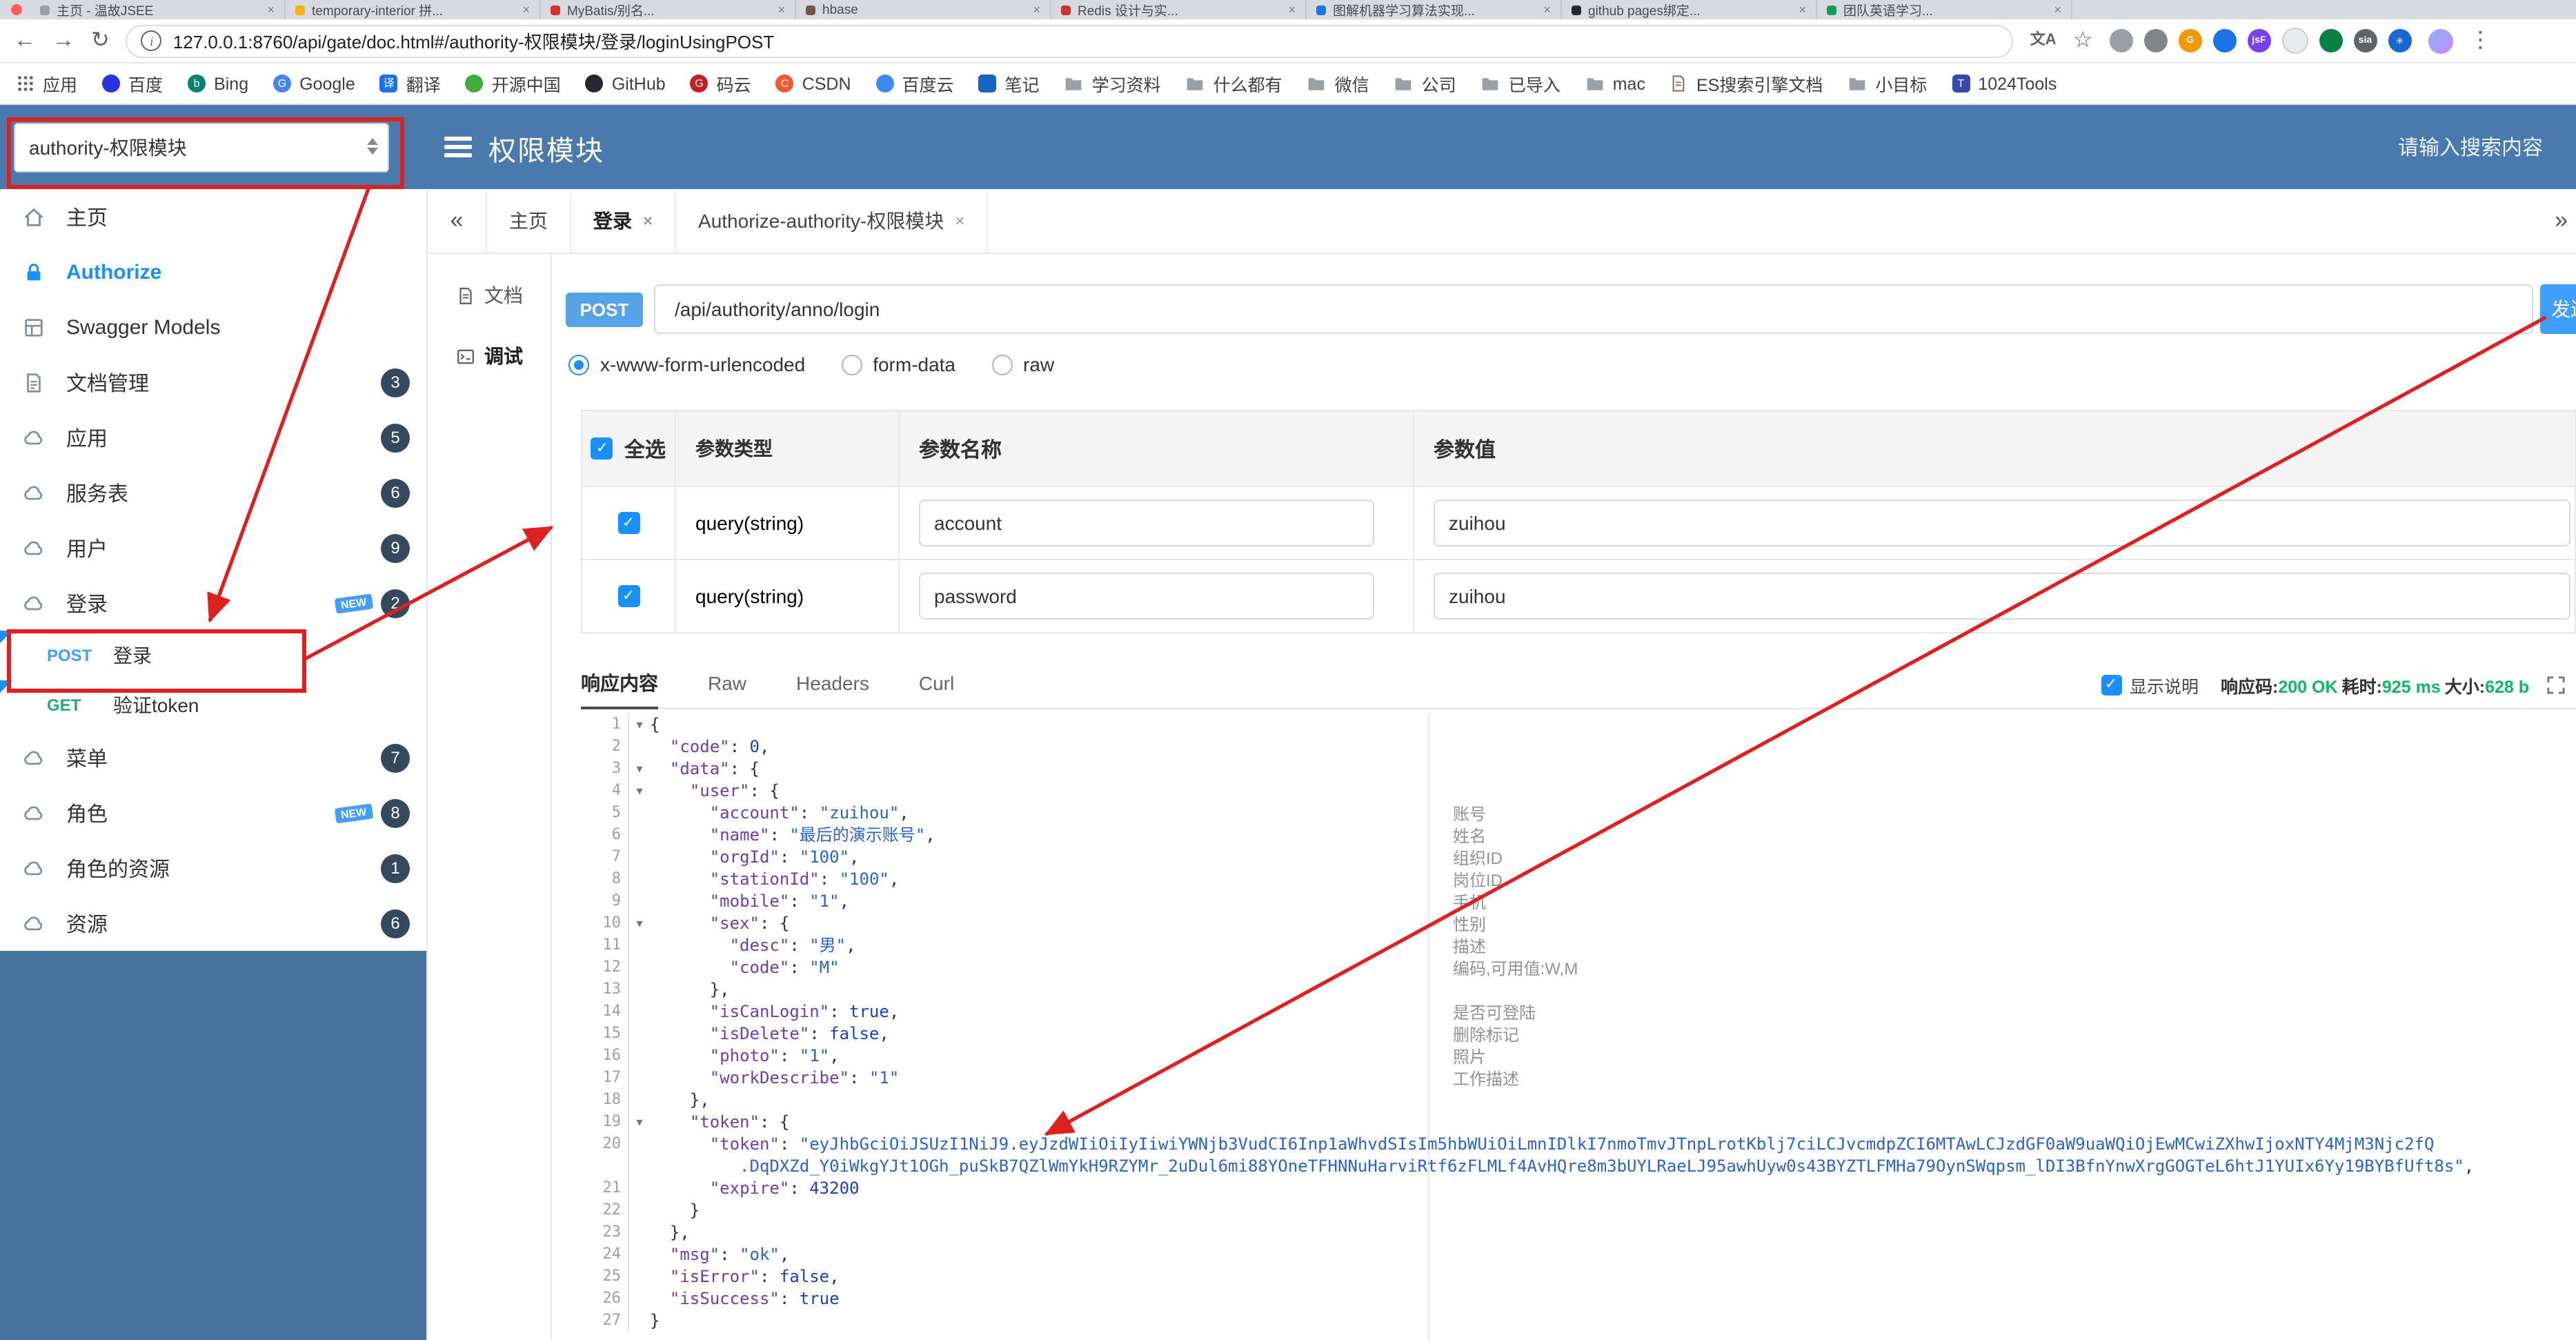 The width and height of the screenshot is (2576, 1340). Describe the element at coordinates (213, 868) in the screenshot. I see `sidebar-item-role-resource: 角色的资源 1` at that location.